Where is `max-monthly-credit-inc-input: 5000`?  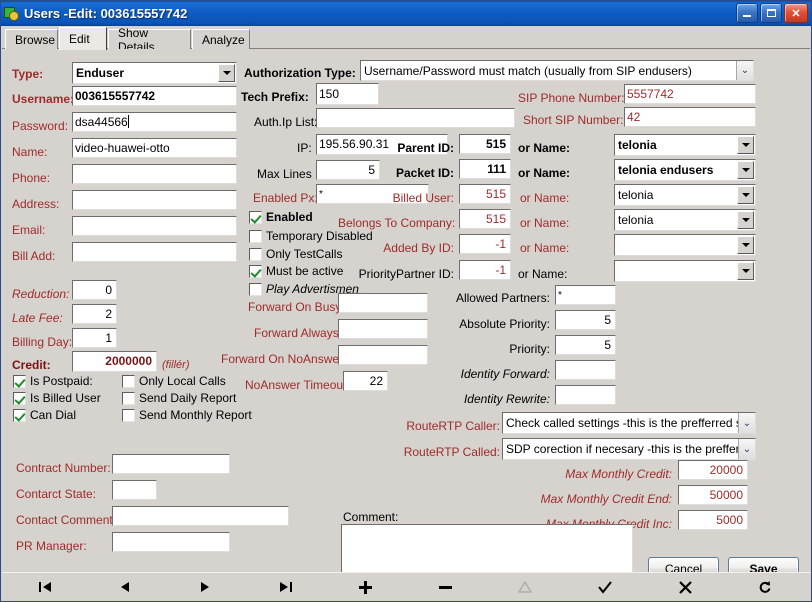
max-monthly-credit-inc-input: 5000 is located at coordinates (713, 520).